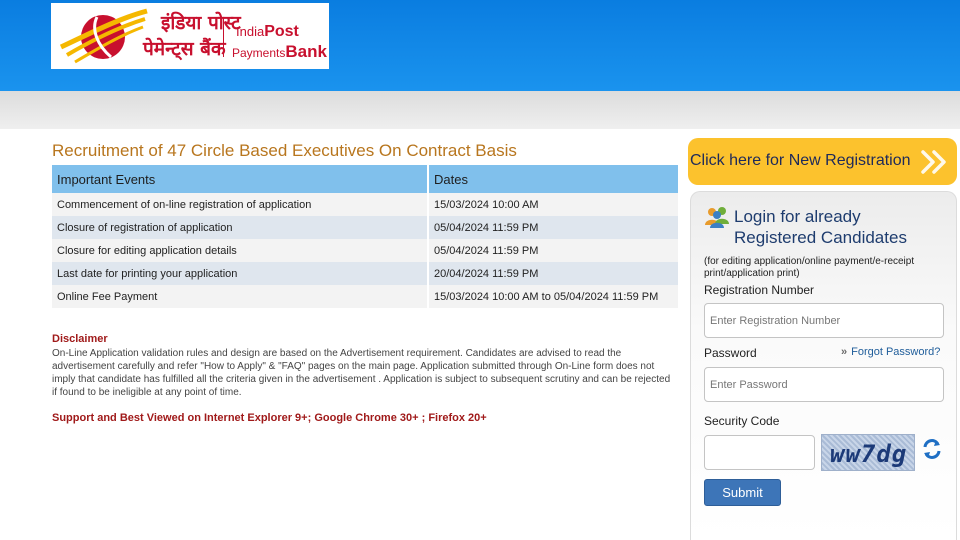 The height and width of the screenshot is (540, 960). I want to click on event-cell: Last date for printing your application, so click(240, 273).